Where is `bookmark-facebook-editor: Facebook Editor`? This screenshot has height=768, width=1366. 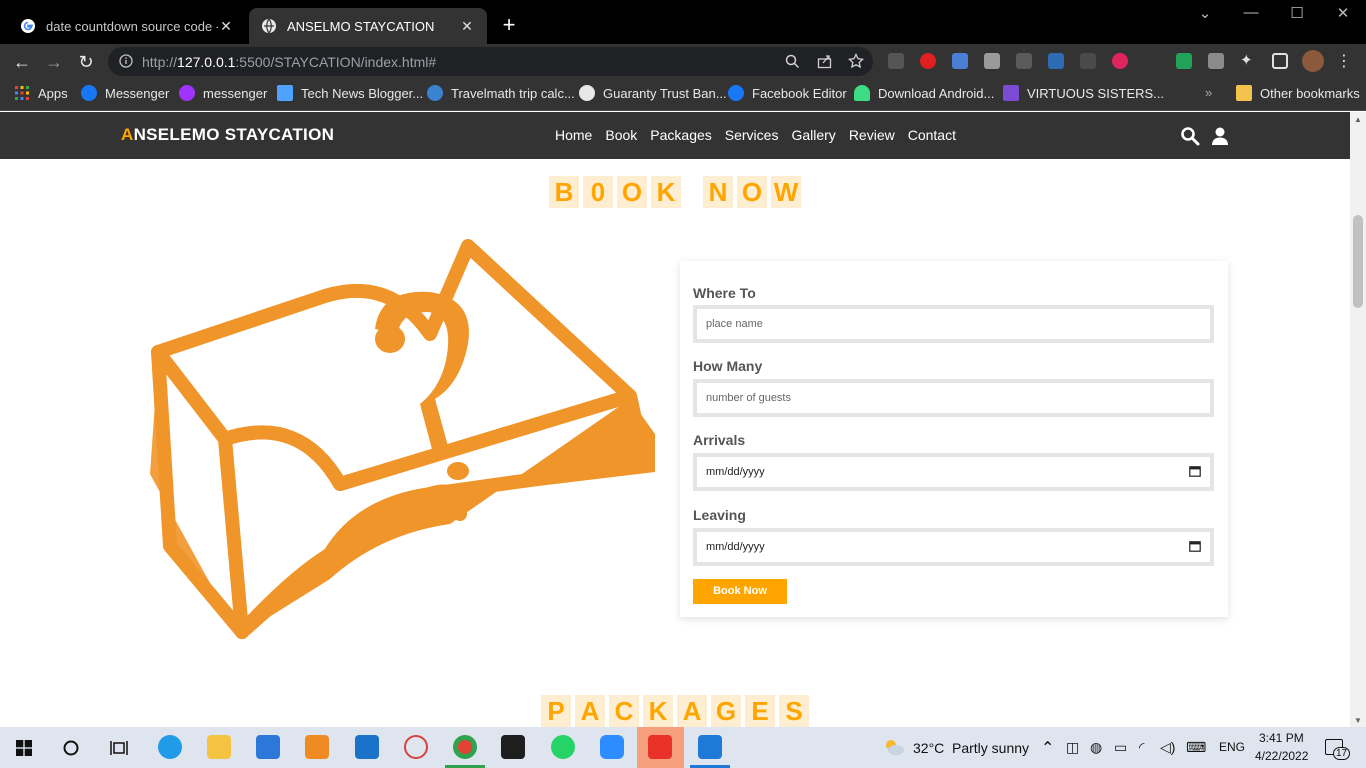
bookmark-facebook-editor: Facebook Editor is located at coordinates (787, 93).